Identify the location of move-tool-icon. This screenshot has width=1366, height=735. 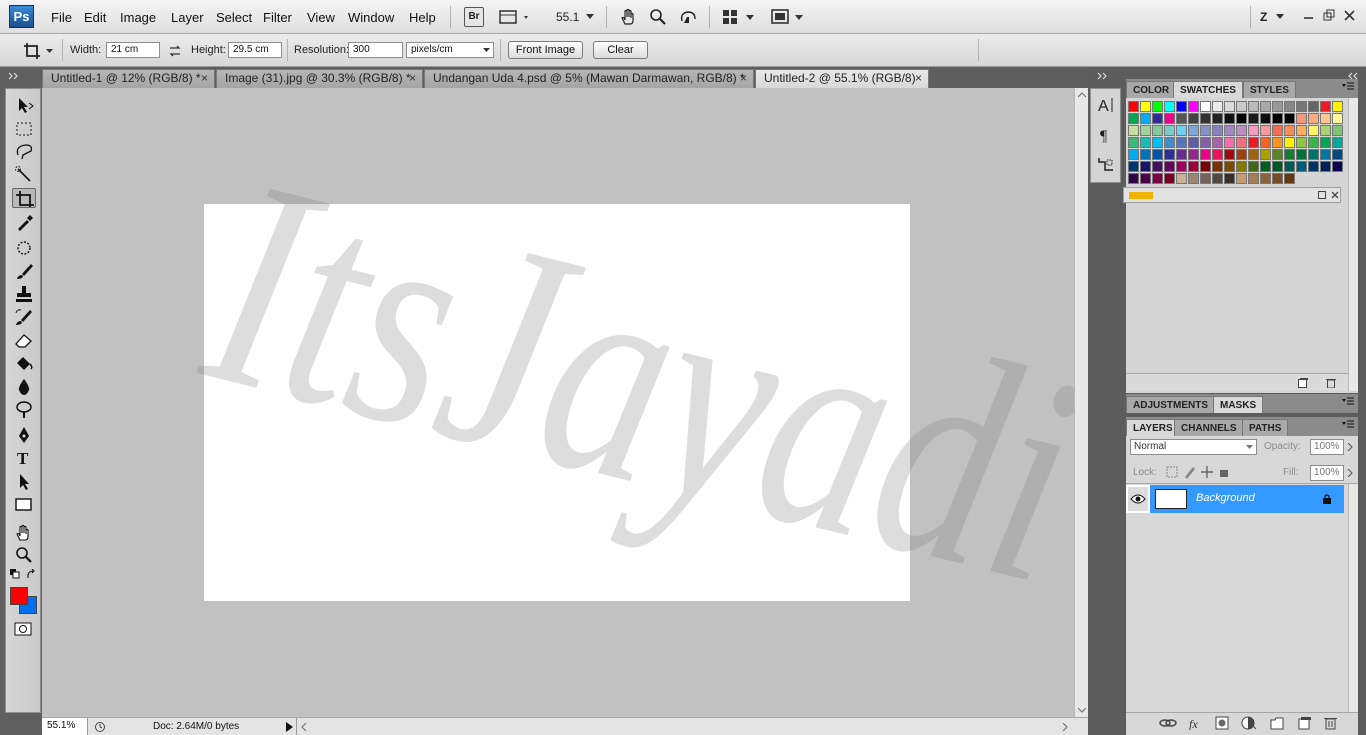
(24, 105).